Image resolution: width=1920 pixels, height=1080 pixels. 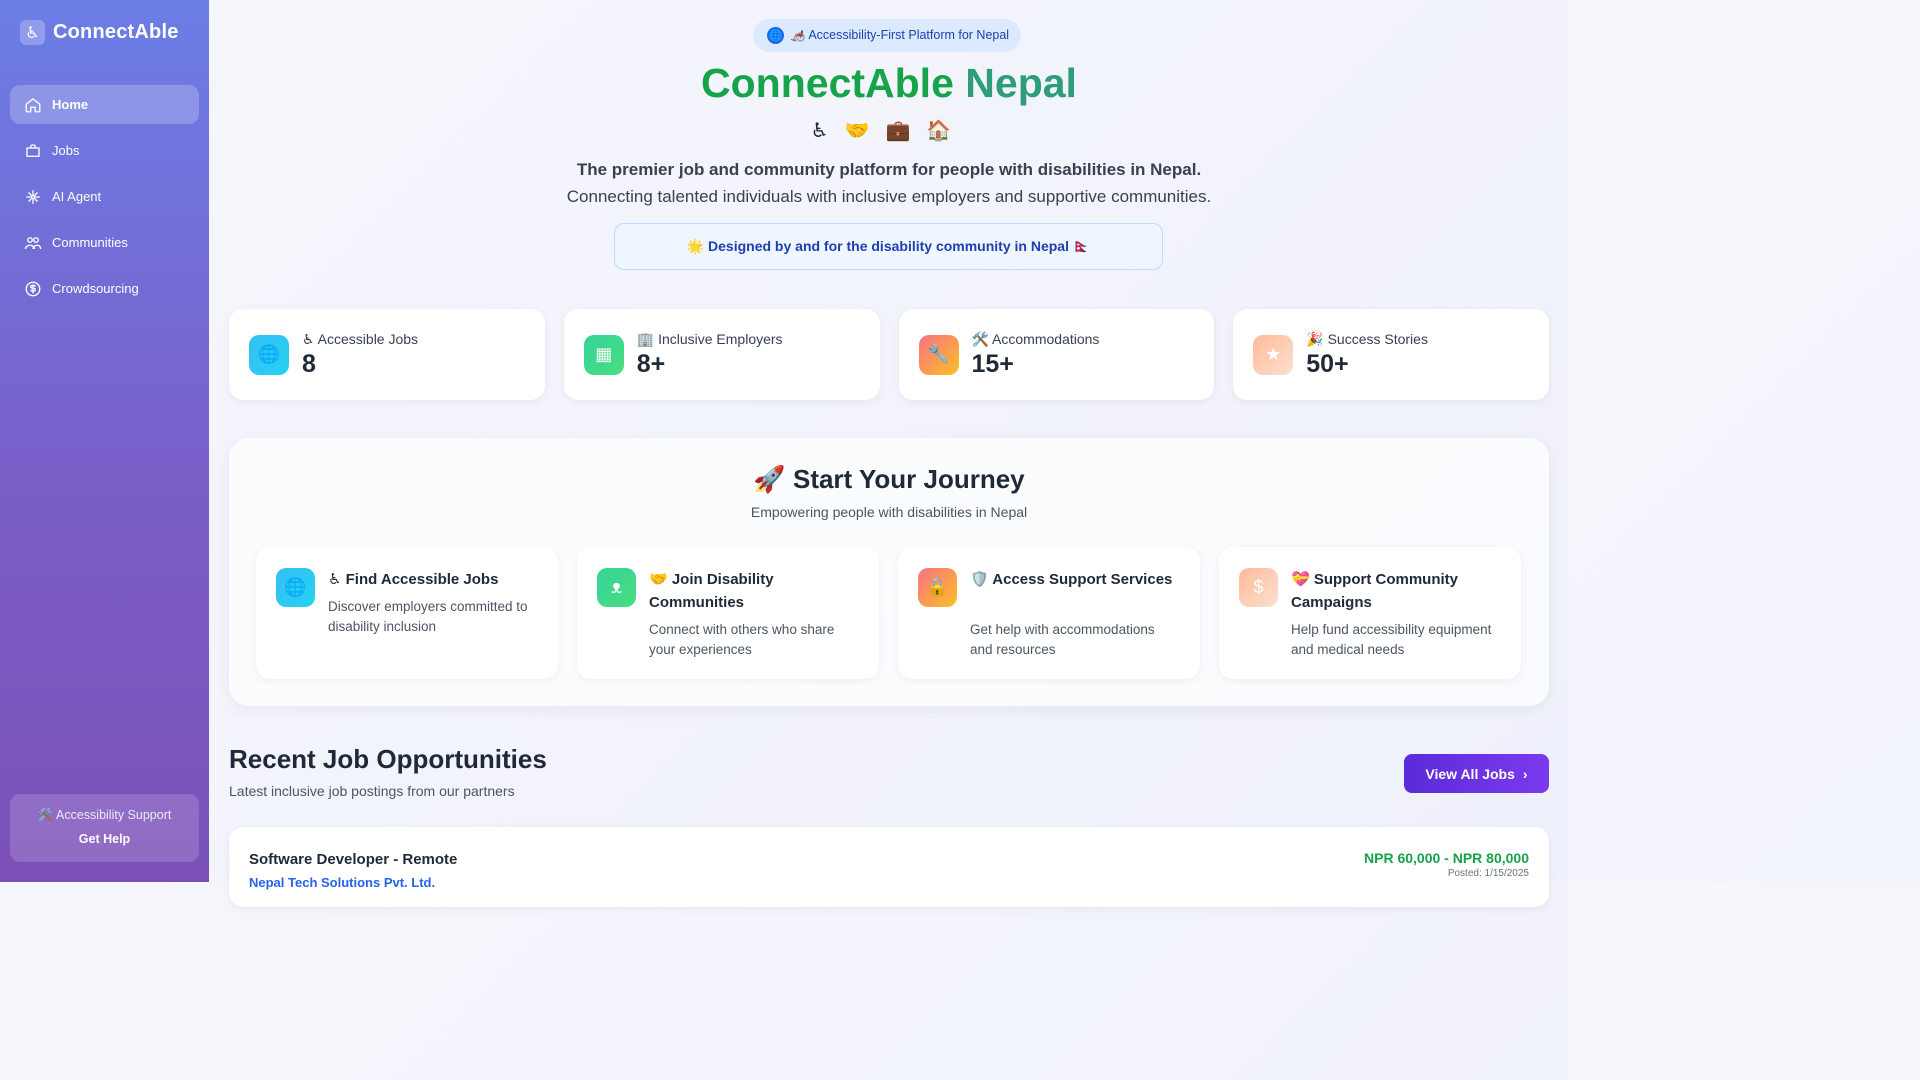 I want to click on sidebar-item-home: Home, so click(x=104, y=104).